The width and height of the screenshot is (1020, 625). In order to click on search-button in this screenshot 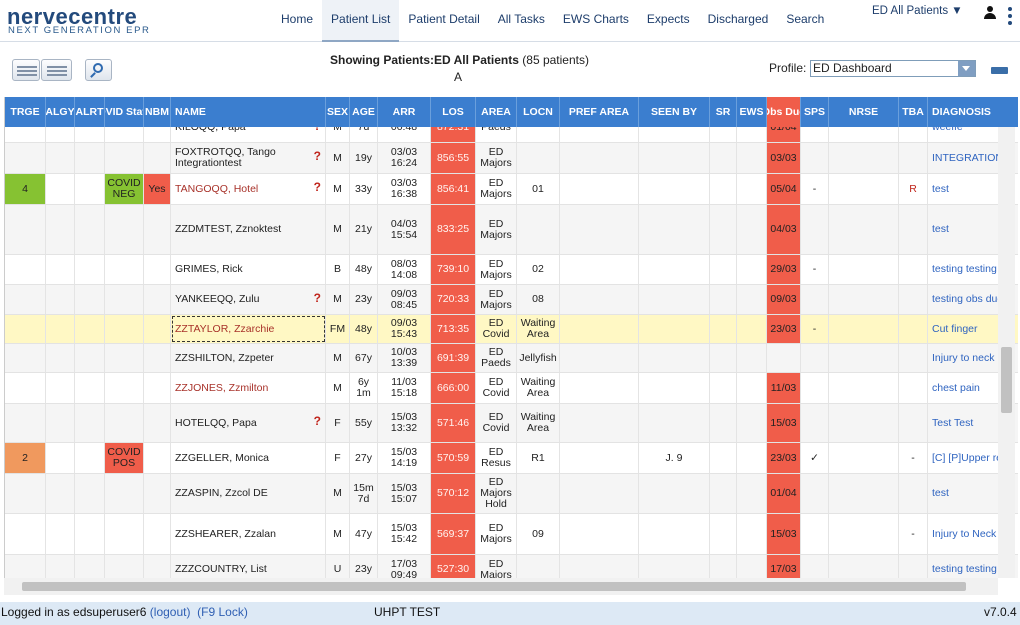, I will do `click(98, 70)`.